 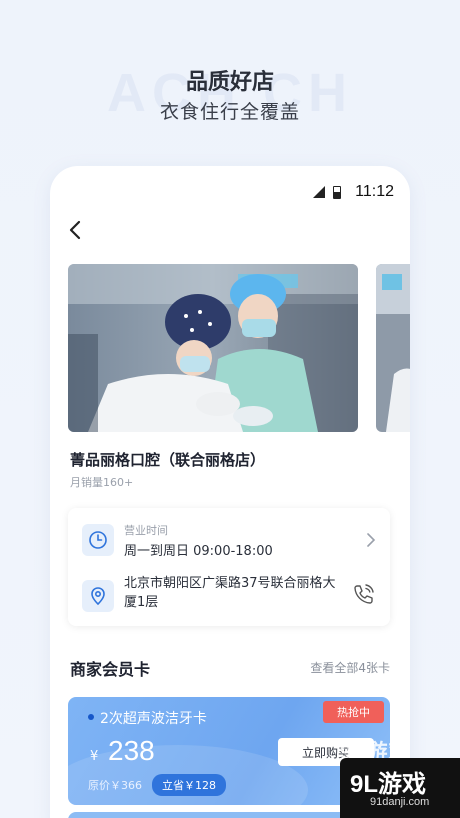 I want to click on status-bar: 11:12, so click(x=353, y=192).